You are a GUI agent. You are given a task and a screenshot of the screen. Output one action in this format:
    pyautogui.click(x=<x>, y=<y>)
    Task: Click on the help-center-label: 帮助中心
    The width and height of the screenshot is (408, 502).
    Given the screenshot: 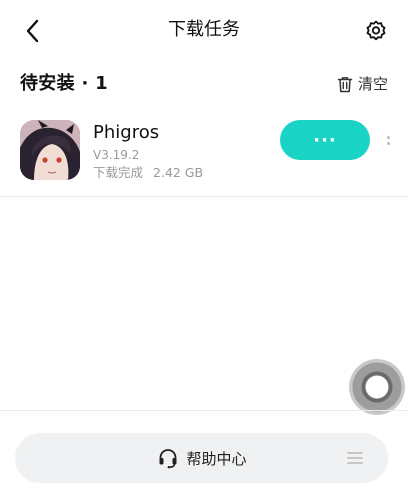 What is the action you would take?
    pyautogui.click(x=216, y=458)
    